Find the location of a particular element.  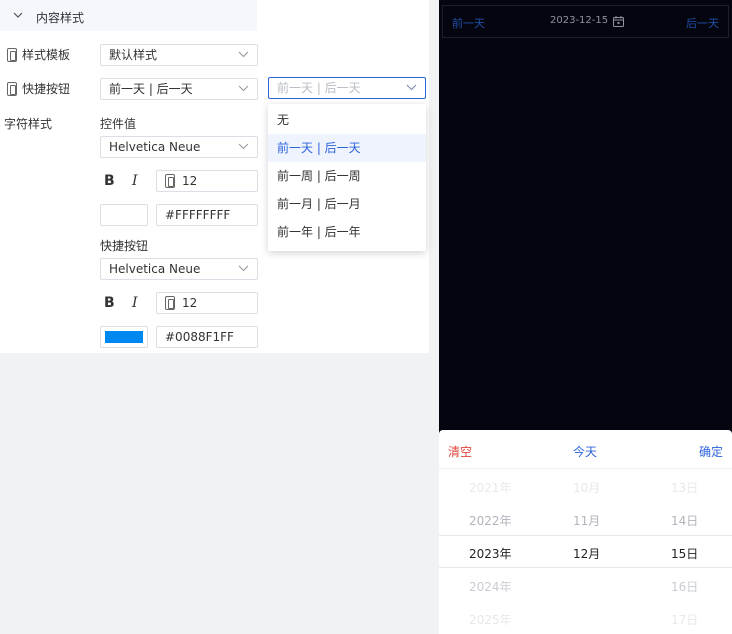

shortcut-button-value: 前一天 | 后一天 is located at coordinates (151, 89).